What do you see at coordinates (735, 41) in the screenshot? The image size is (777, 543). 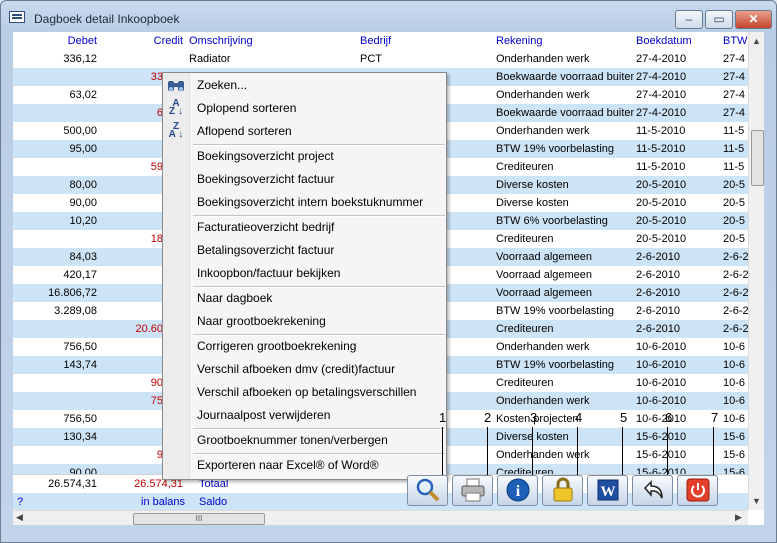 I see `column-header-btw: BTW` at bounding box center [735, 41].